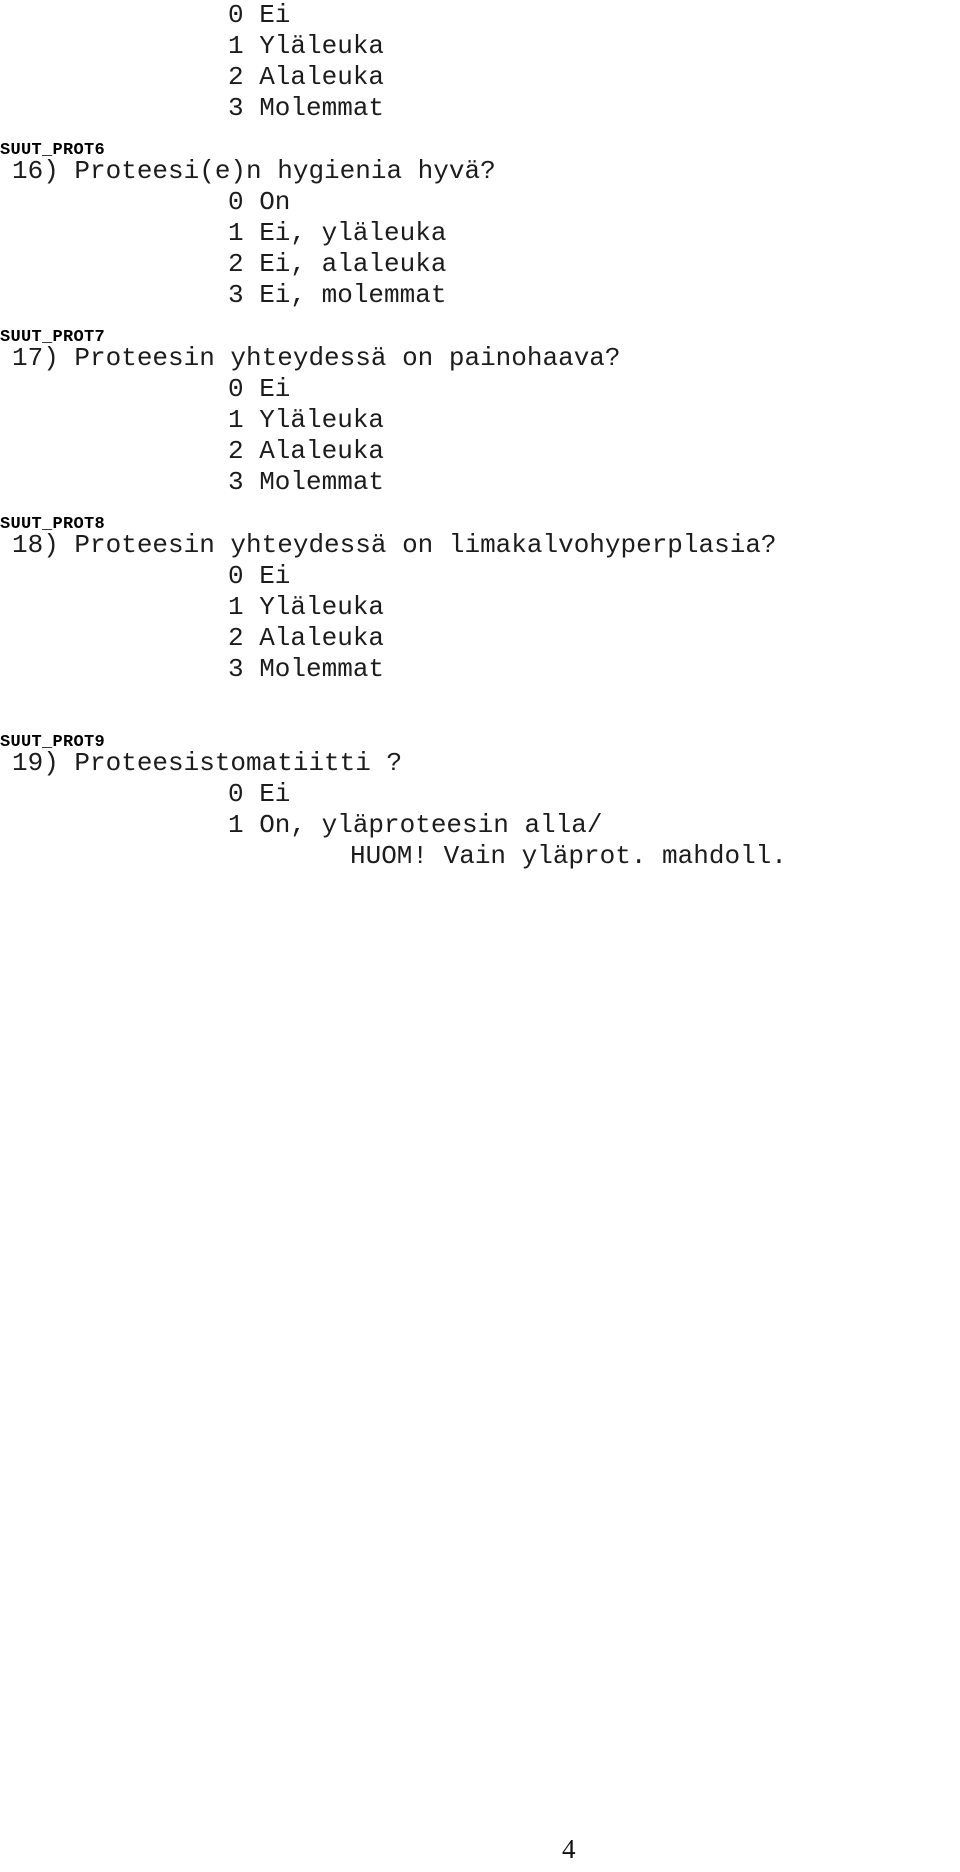 The width and height of the screenshot is (960, 1872). Describe the element at coordinates (569, 1849) in the screenshot. I see `page-number: 4` at that location.